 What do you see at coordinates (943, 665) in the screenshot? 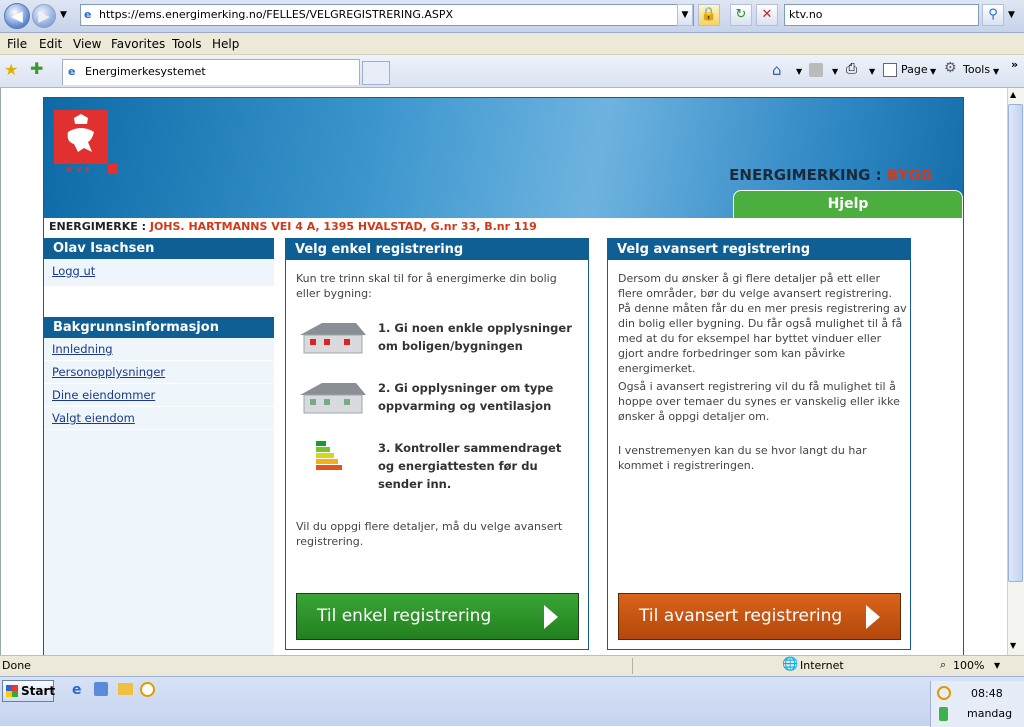
I see `zoom-icon: ⌕` at bounding box center [943, 665].